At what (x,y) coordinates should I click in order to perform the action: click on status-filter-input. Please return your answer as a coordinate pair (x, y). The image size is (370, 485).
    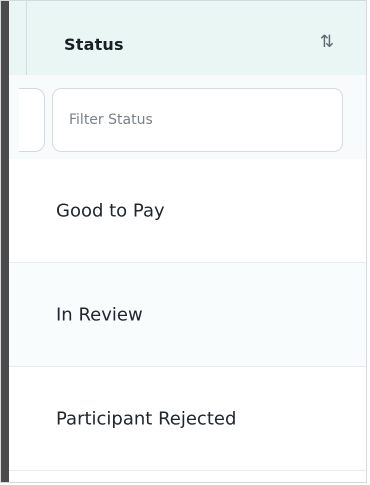
    Looking at the image, I should click on (197, 120).